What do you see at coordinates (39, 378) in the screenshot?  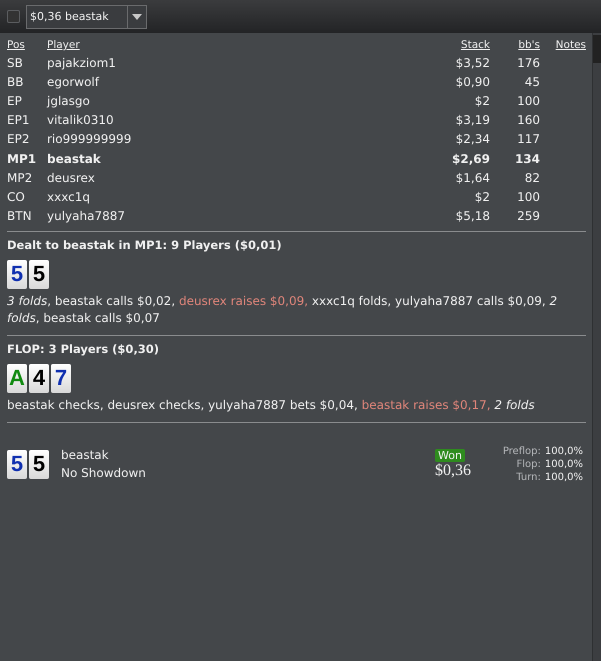 I see `playing-card: 4` at bounding box center [39, 378].